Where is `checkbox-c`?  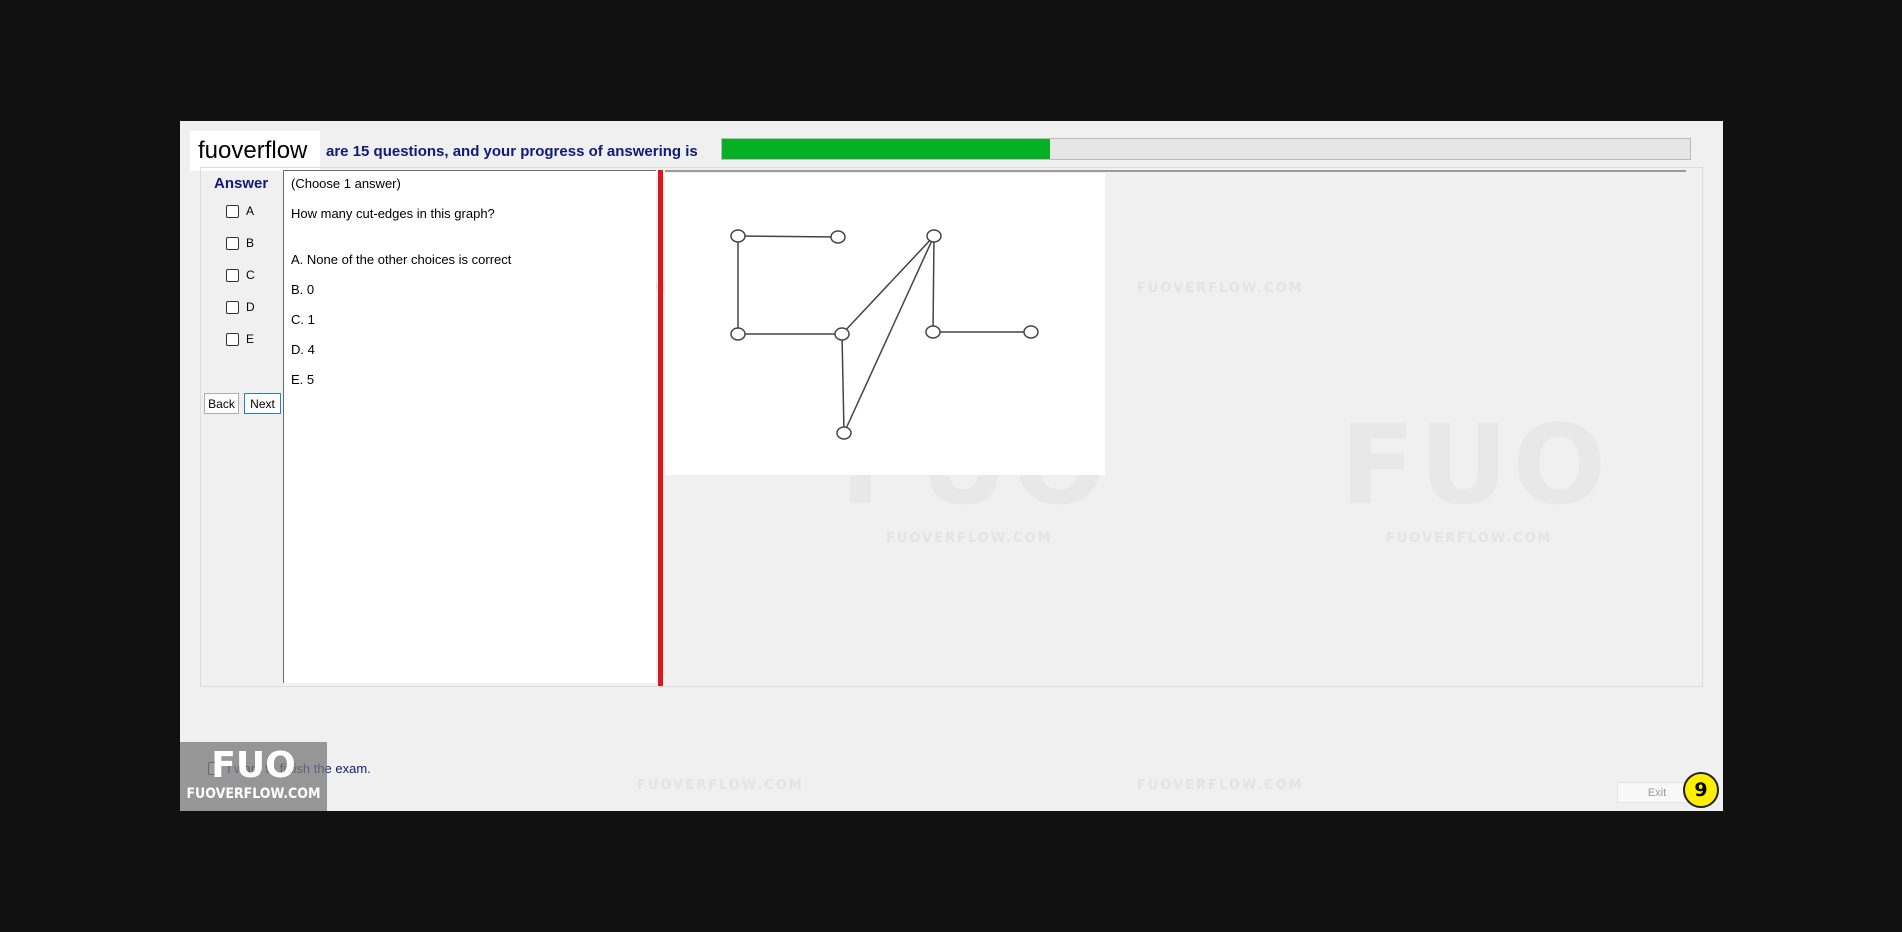
checkbox-c is located at coordinates (232, 275).